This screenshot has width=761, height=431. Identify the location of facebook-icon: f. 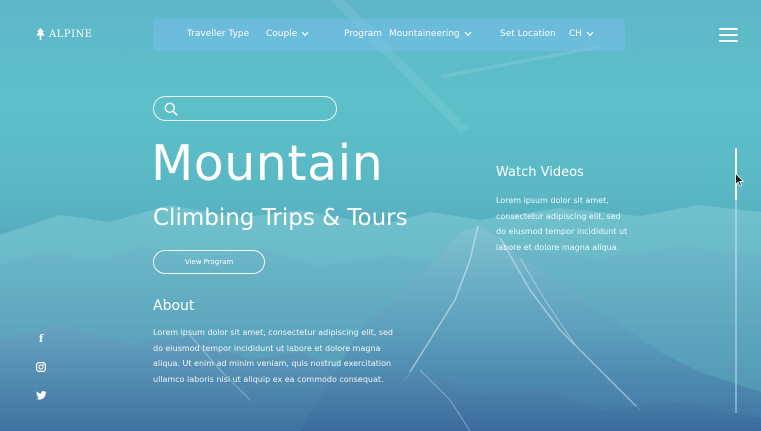
(41, 339).